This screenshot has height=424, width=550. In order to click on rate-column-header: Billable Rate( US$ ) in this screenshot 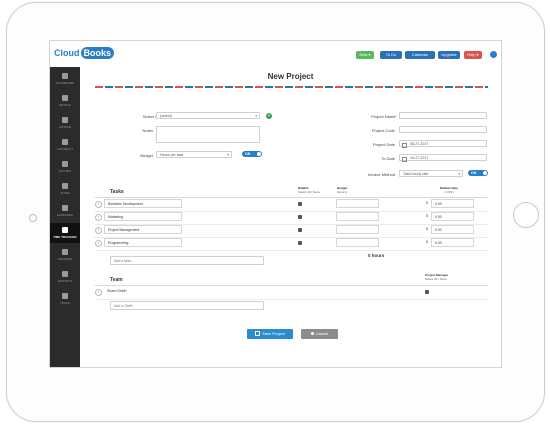, I will do `click(449, 190)`.